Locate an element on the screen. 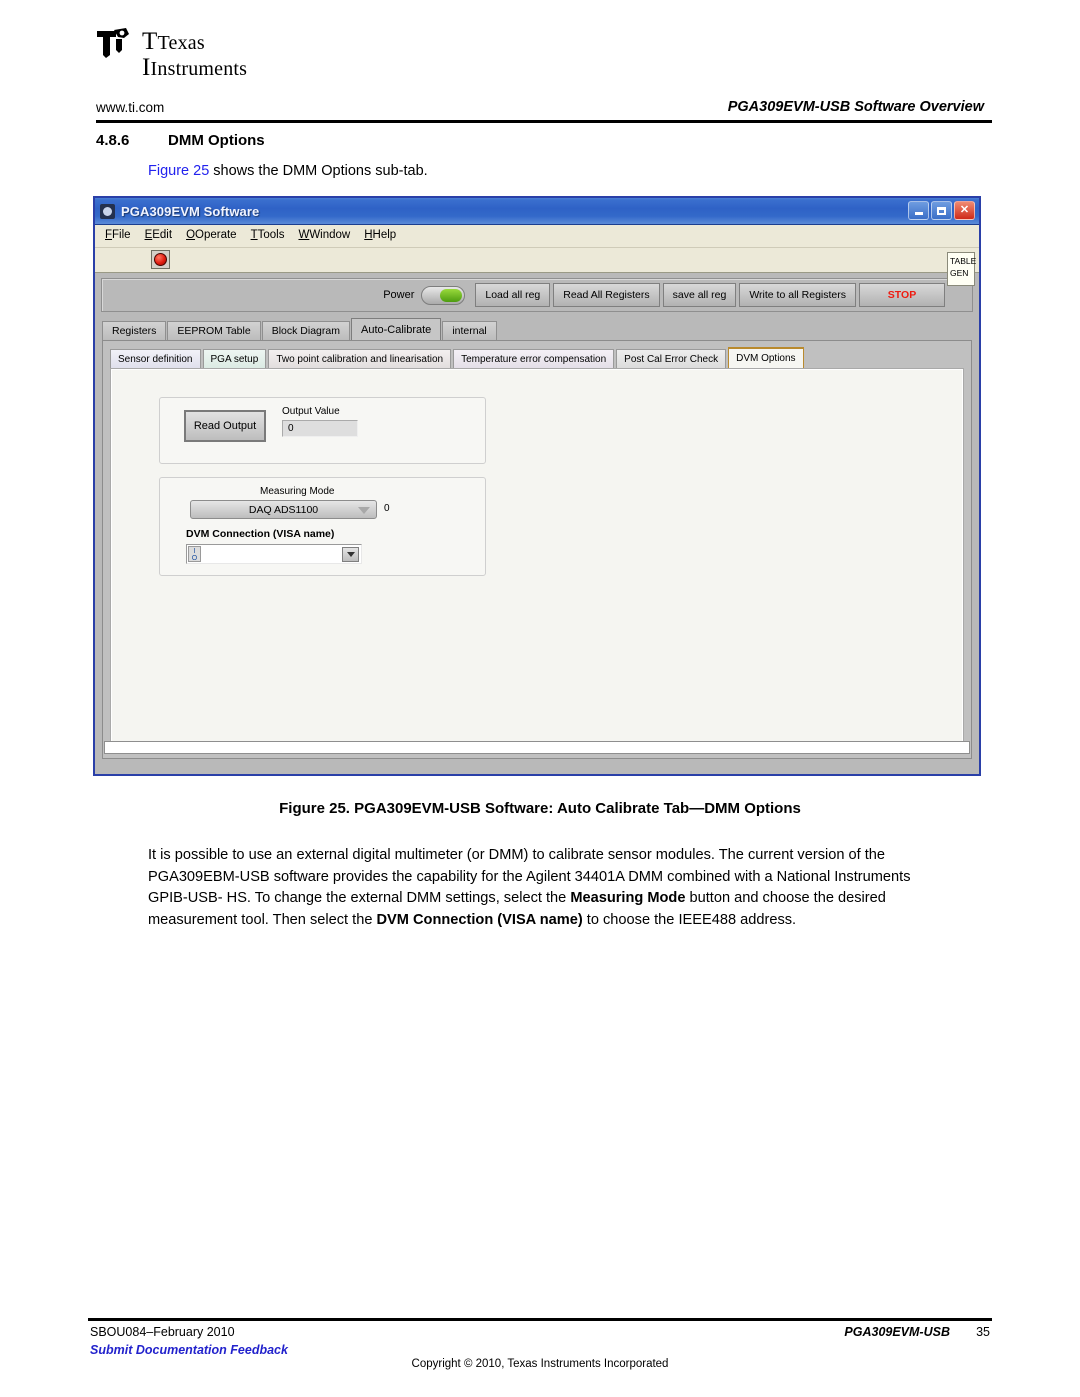  ti-logo-wordmark: TTexas IInstruments is located at coordinates (195, 54).